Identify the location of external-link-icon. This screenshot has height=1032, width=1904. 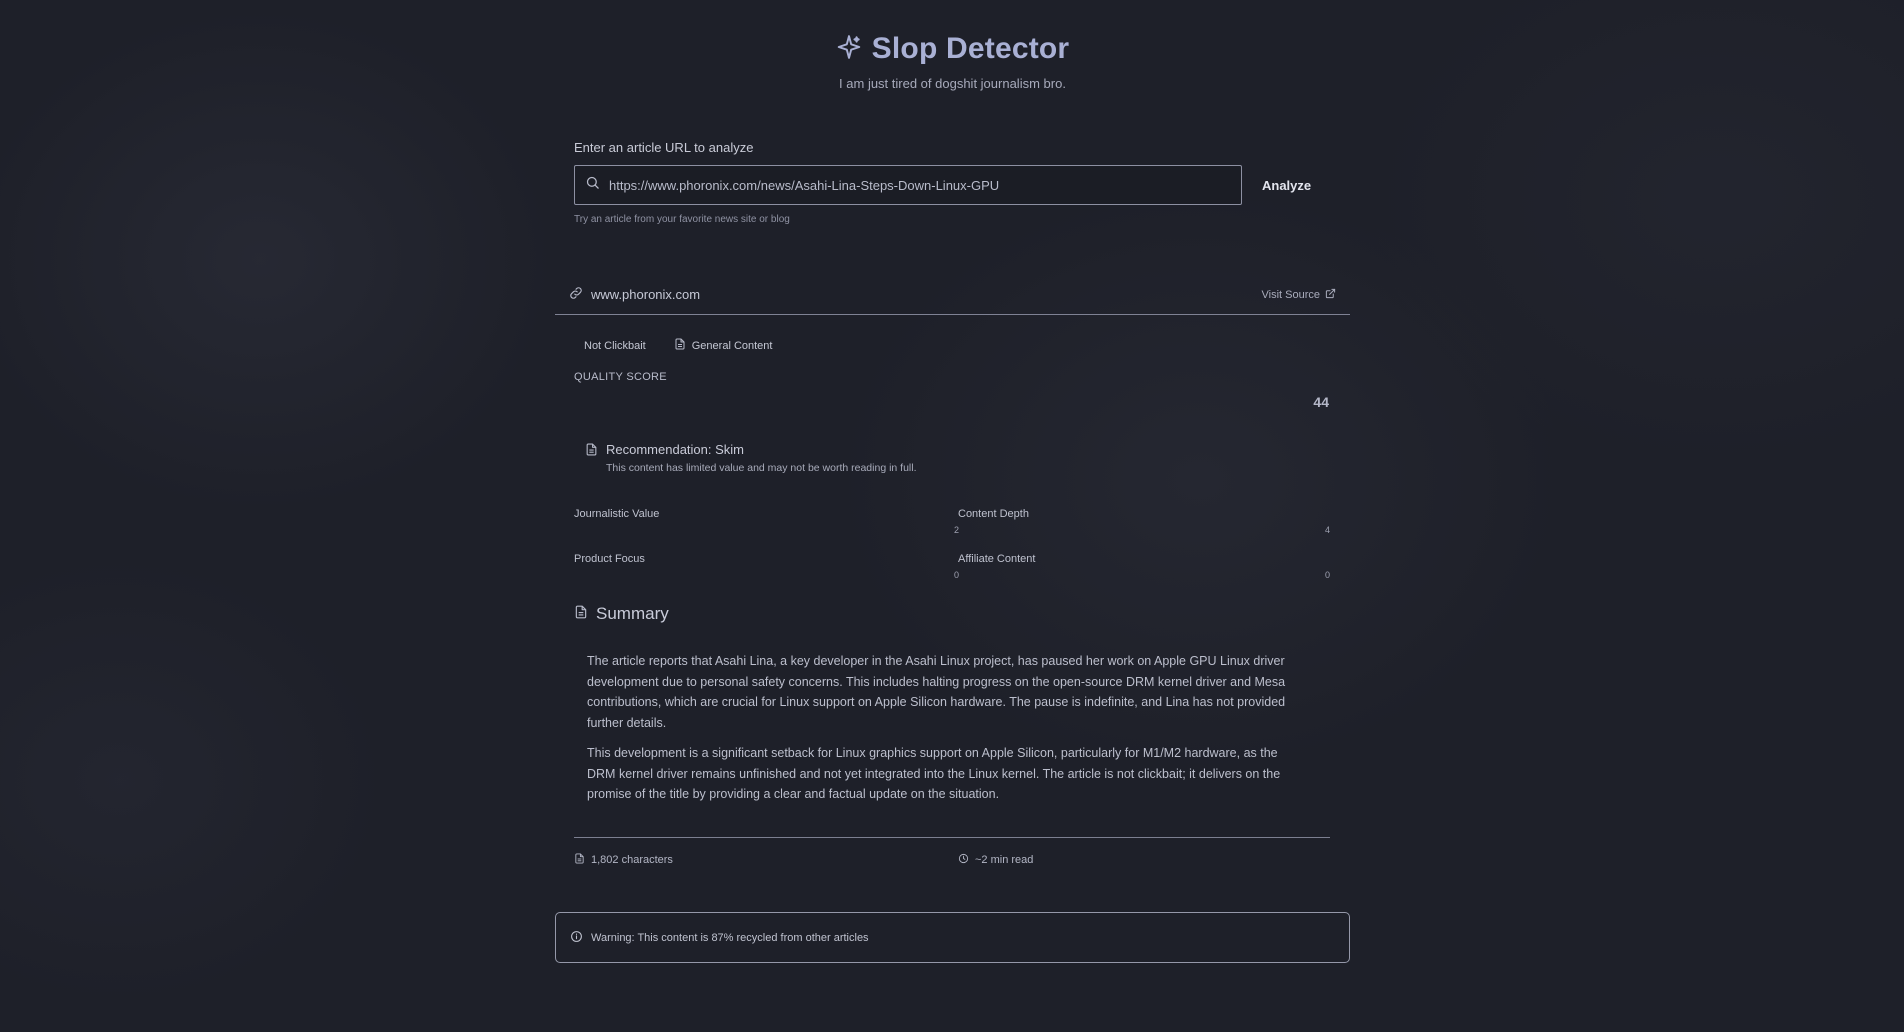
(1330, 295).